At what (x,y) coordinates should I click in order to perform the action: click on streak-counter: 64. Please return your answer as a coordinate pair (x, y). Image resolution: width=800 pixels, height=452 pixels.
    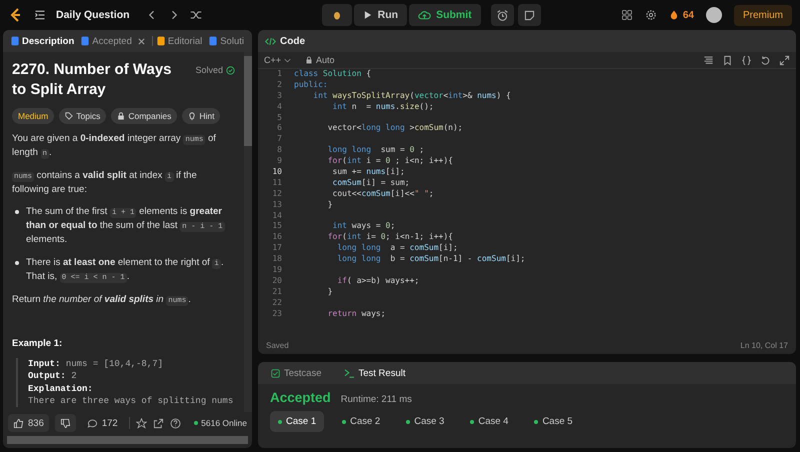
    Looking at the image, I should click on (681, 15).